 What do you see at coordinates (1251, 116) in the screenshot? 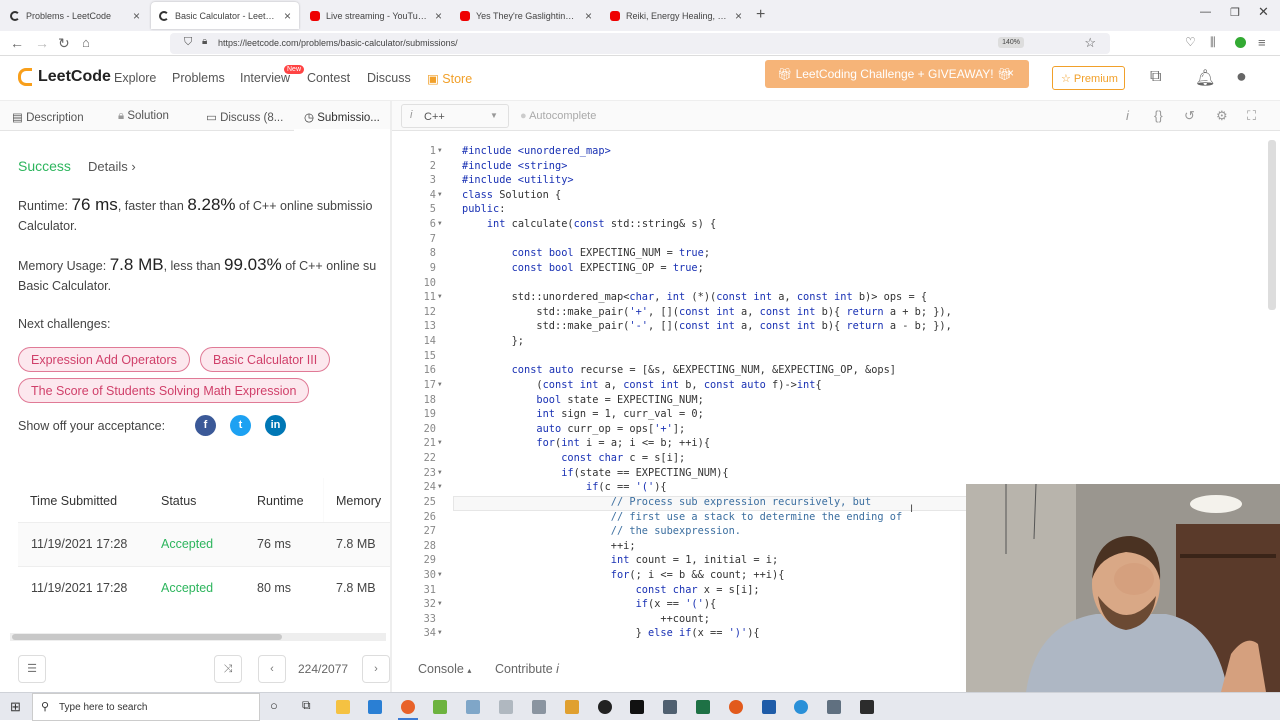
I see `fullscreen-icon: ⛶` at bounding box center [1251, 116].